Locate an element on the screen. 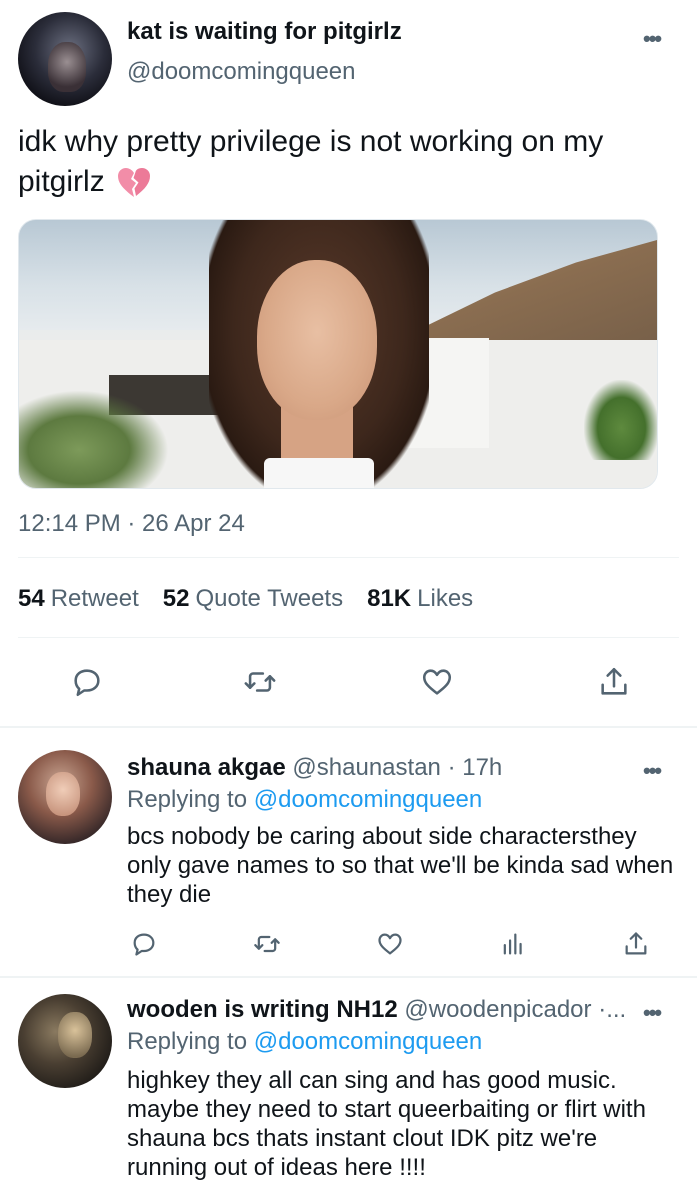 This screenshot has height=1200, width=697. retweets-stat: 54 Retweet is located at coordinates (78, 599).